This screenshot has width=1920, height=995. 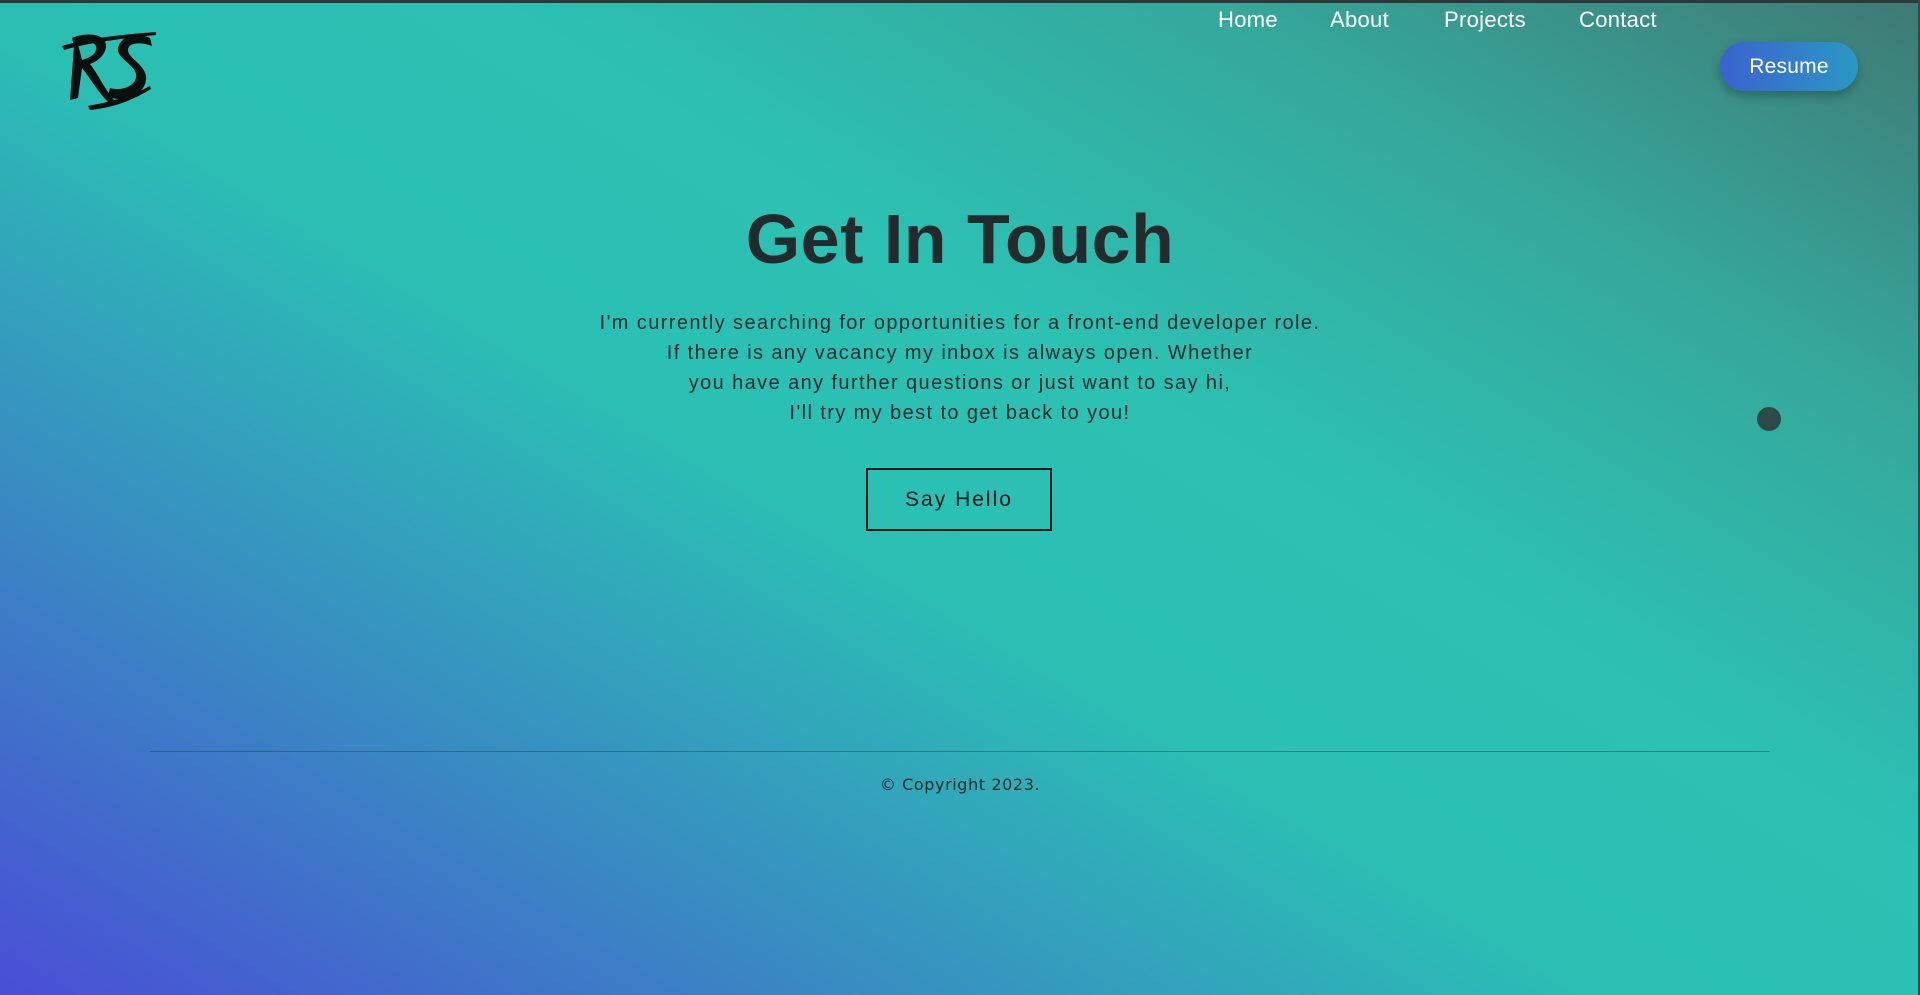 What do you see at coordinates (960, 413) in the screenshot?
I see `description-line: I'll try my best to get back to you!` at bounding box center [960, 413].